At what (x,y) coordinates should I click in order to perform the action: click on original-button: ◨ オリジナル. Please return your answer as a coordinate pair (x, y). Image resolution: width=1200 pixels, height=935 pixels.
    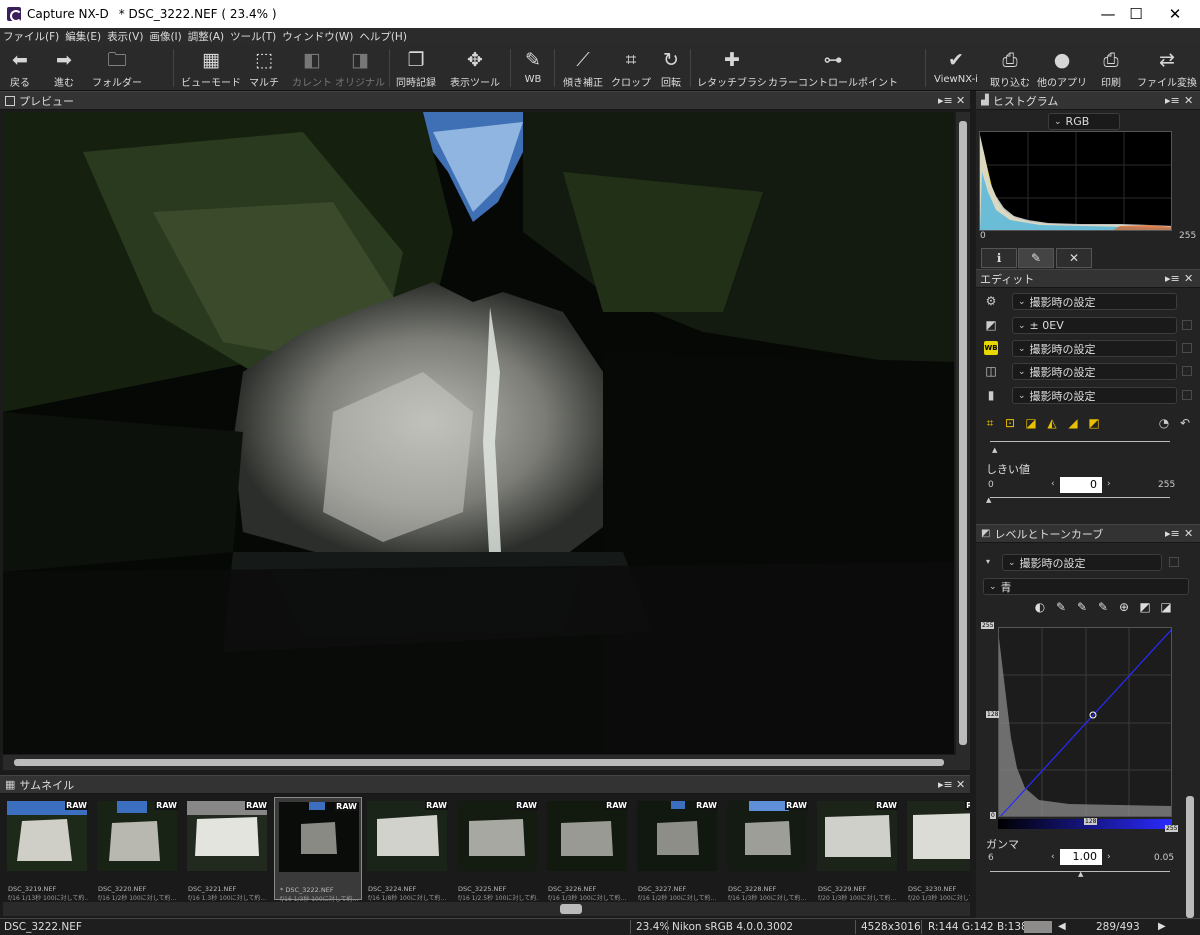
    Looking at the image, I should click on (360, 69).